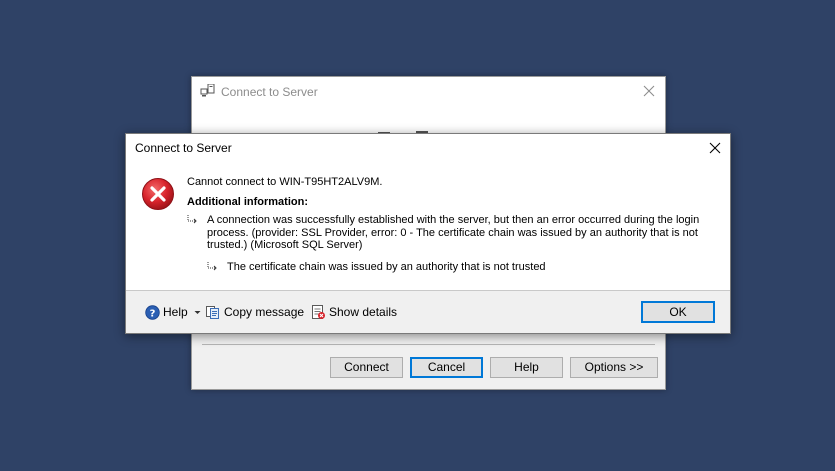 The image size is (835, 471). What do you see at coordinates (158, 194) in the screenshot?
I see `error-icon` at bounding box center [158, 194].